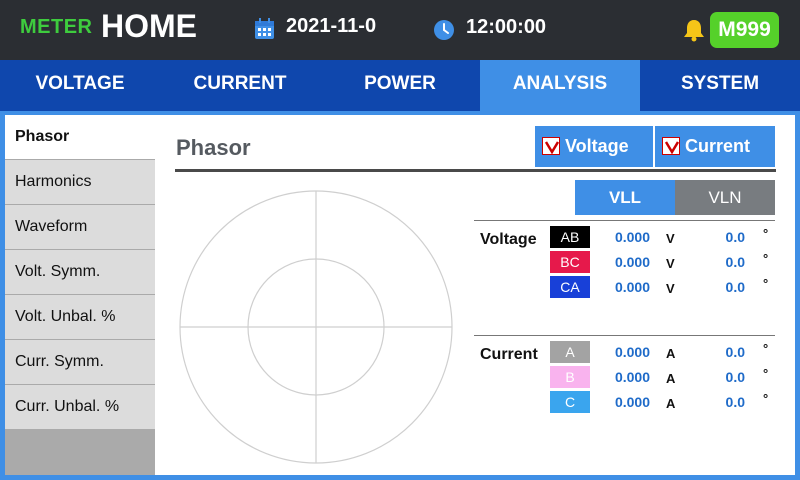 The image size is (800, 480). Describe the element at coordinates (80, 362) in the screenshot. I see `sidebar-item-curr-symm: Curr. Symm.` at that location.